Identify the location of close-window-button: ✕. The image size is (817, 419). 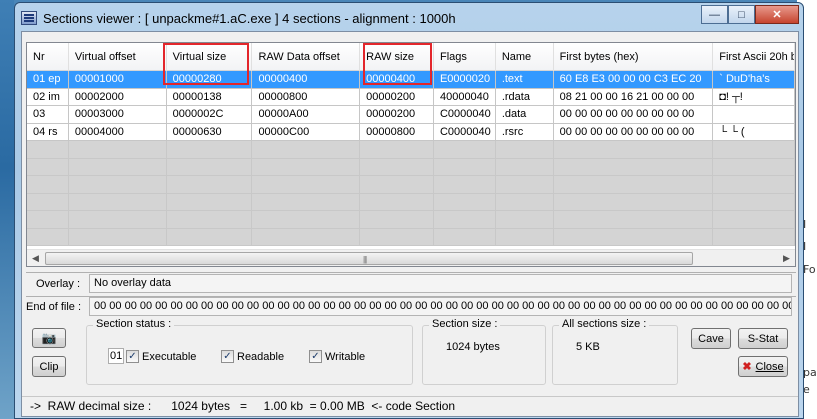
(777, 14).